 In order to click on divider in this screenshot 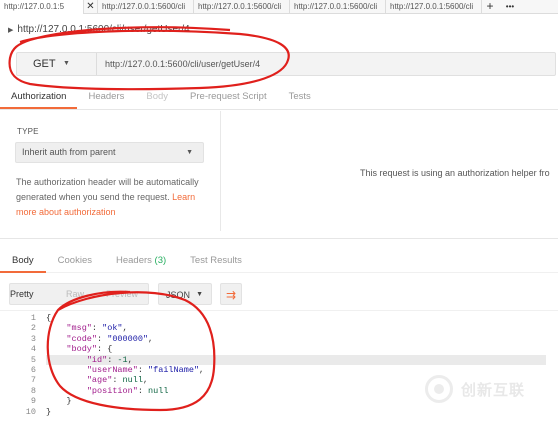, I will do `click(279, 238)`.